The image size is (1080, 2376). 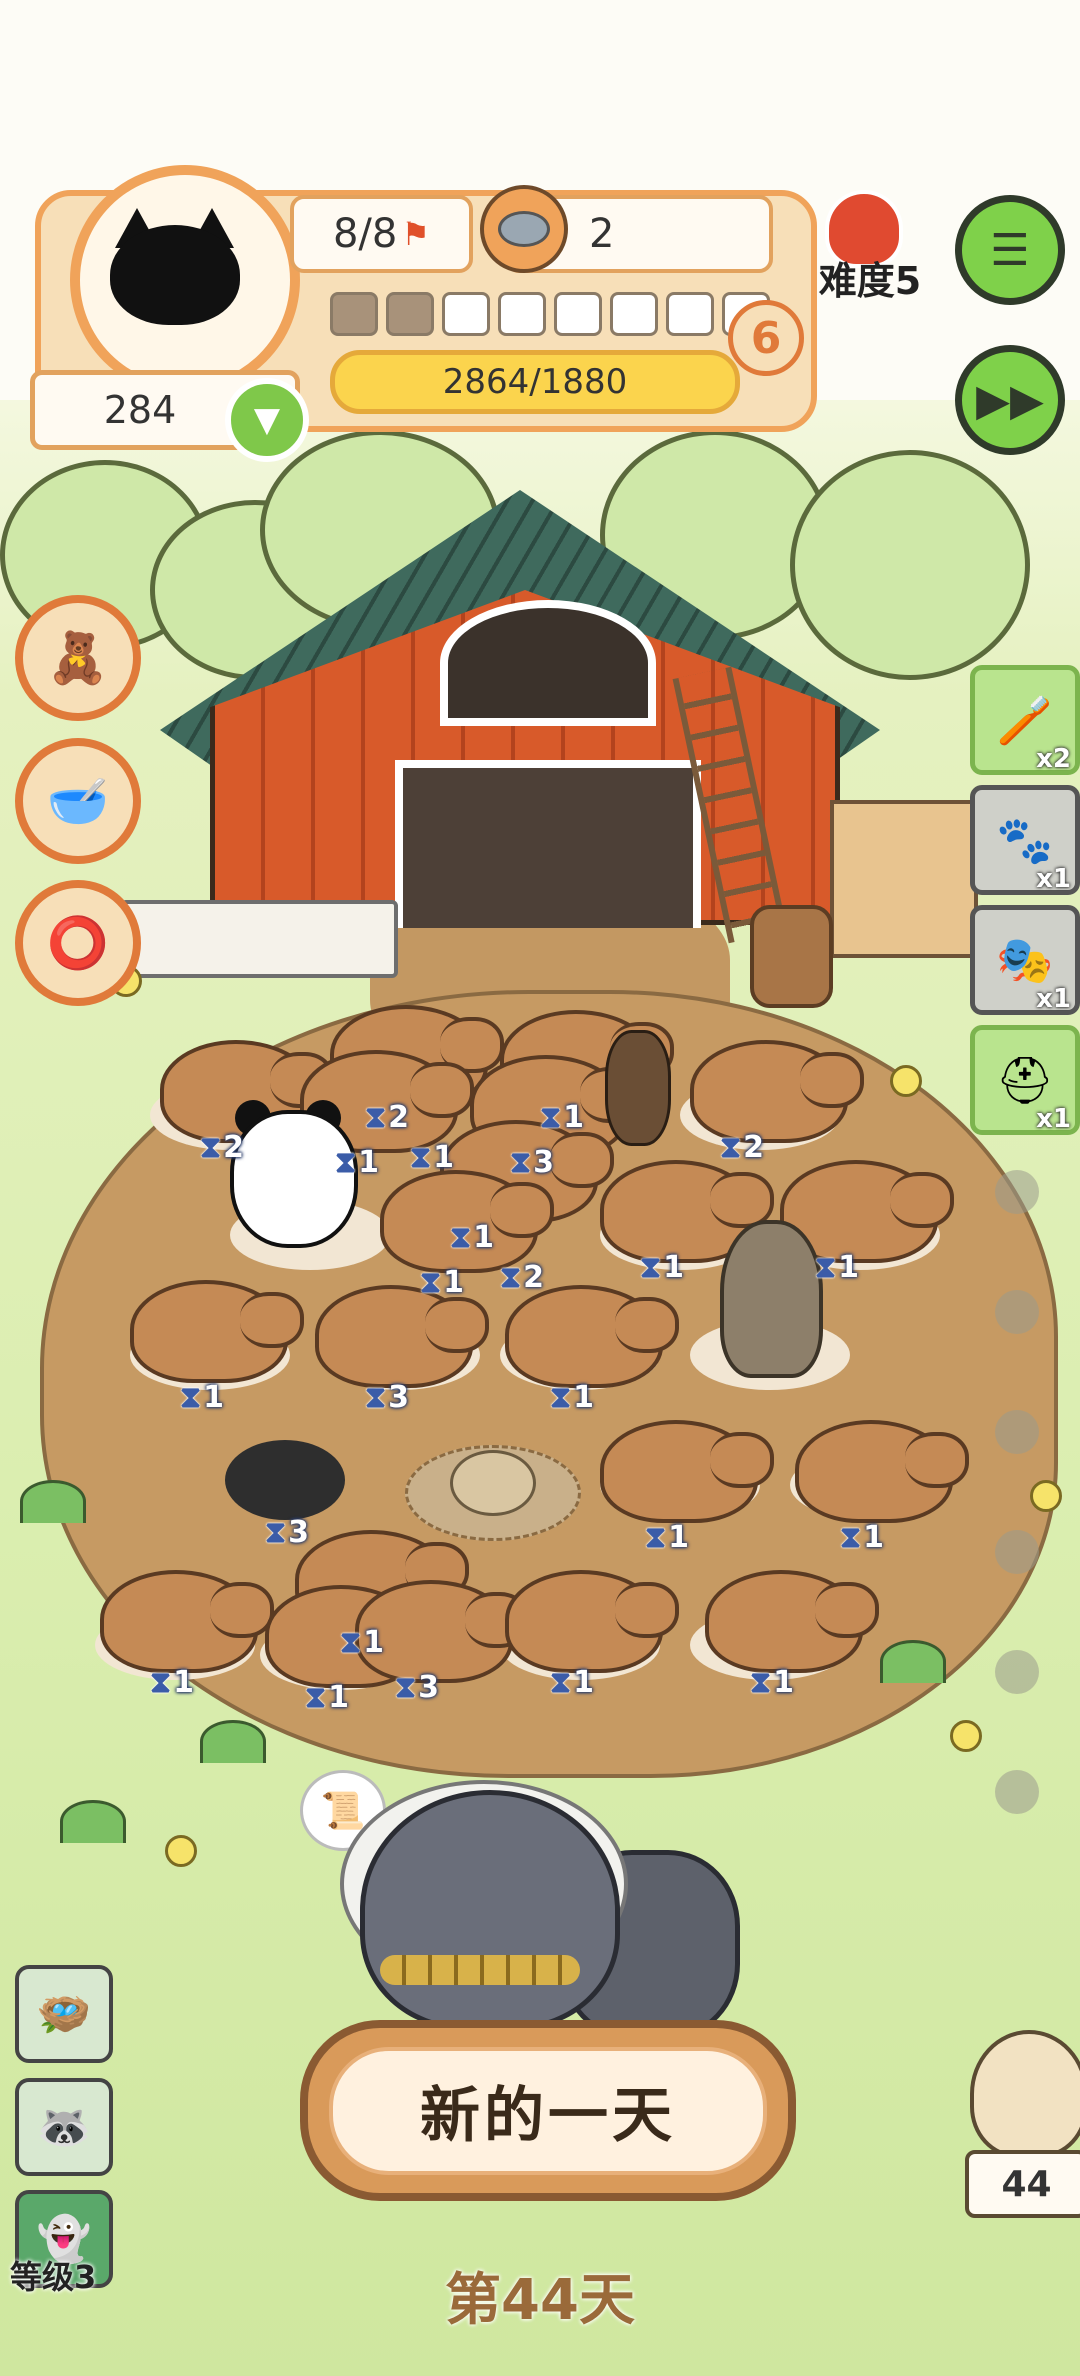 What do you see at coordinates (365, 234) in the screenshot?
I see `flag-count: 8/8` at bounding box center [365, 234].